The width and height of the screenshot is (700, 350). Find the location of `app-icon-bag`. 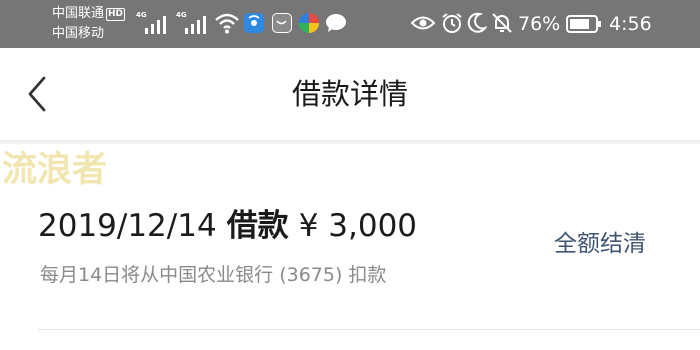

app-icon-bag is located at coordinates (282, 23).